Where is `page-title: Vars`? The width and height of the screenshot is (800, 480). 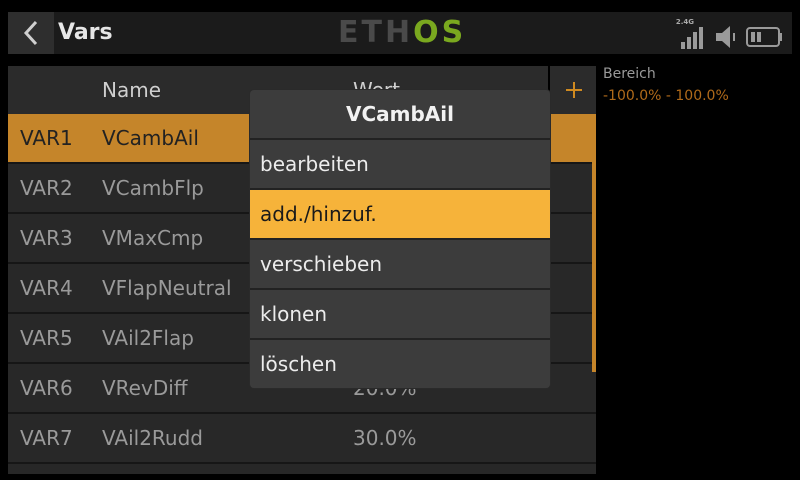 page-title: Vars is located at coordinates (85, 32).